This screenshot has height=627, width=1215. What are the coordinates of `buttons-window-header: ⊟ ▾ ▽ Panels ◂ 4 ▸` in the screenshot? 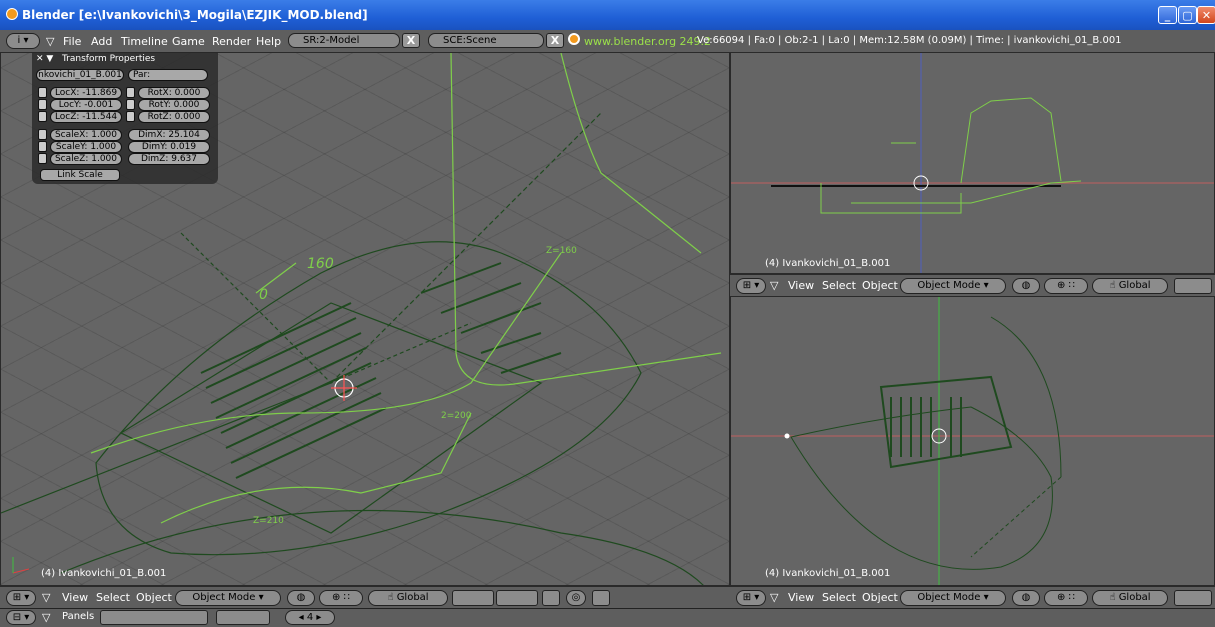 It's located at (607, 617).